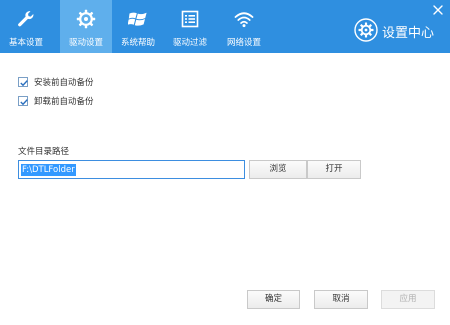  What do you see at coordinates (189, 43) in the screenshot?
I see `tab-label: 驱动过滤` at bounding box center [189, 43].